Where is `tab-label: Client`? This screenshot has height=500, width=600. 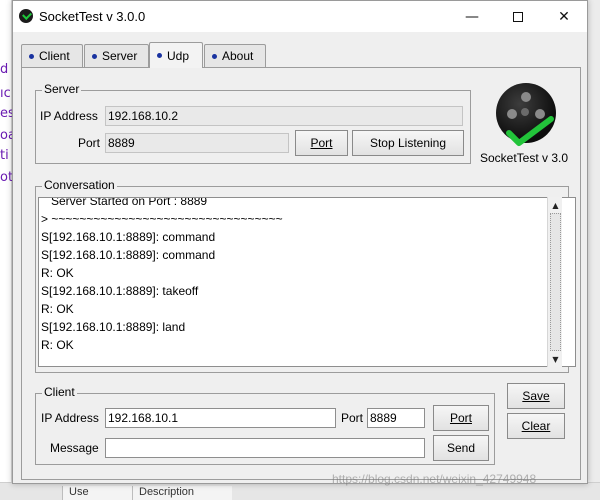 tab-label: Client is located at coordinates (54, 56).